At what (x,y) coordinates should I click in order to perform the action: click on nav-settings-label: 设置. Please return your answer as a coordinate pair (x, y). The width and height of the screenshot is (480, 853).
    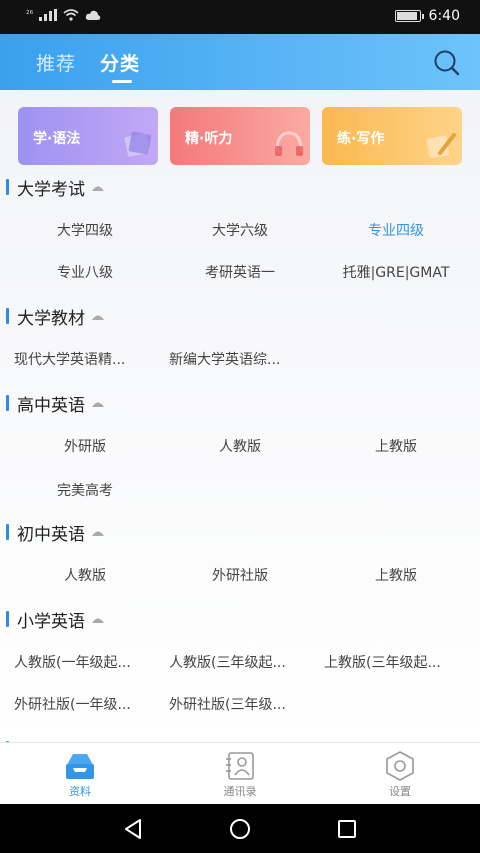
    Looking at the image, I should click on (400, 791).